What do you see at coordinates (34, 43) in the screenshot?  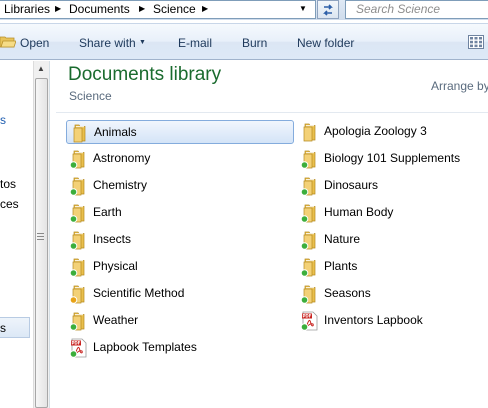 I see `open-button: Open` at bounding box center [34, 43].